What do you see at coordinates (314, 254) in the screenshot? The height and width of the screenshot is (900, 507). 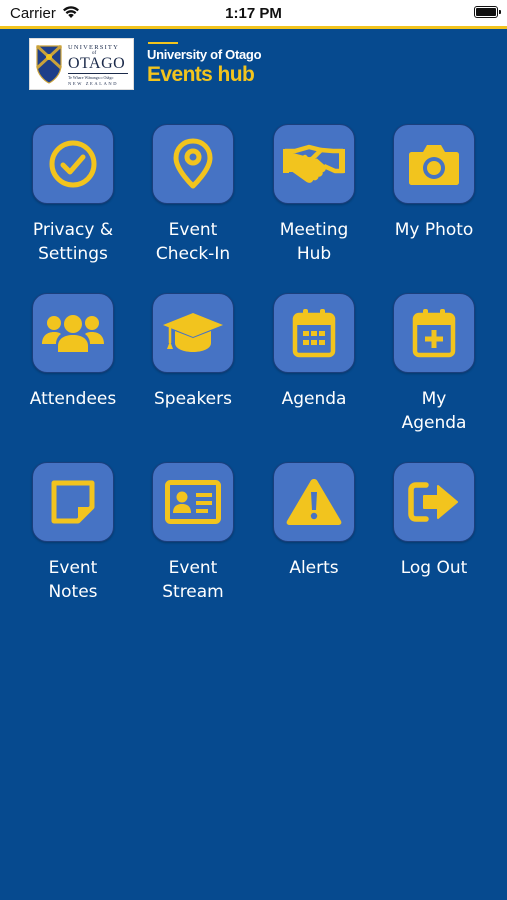 I see `tile-label-line: Hub` at bounding box center [314, 254].